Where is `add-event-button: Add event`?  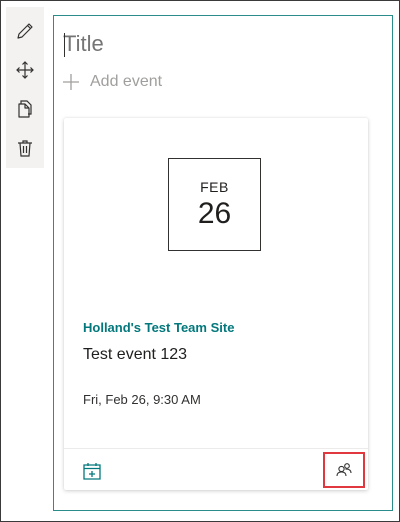 add-event-button: Add event is located at coordinates (112, 82).